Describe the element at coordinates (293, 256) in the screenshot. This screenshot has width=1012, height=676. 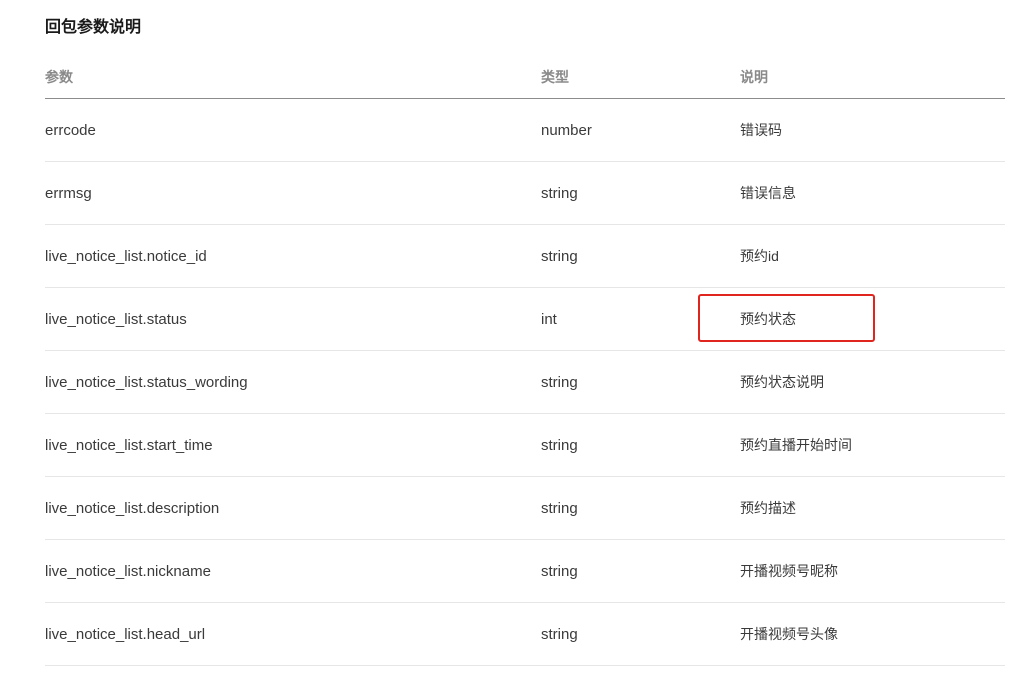
I see `param-name: live_notice_list.notice_id` at that location.